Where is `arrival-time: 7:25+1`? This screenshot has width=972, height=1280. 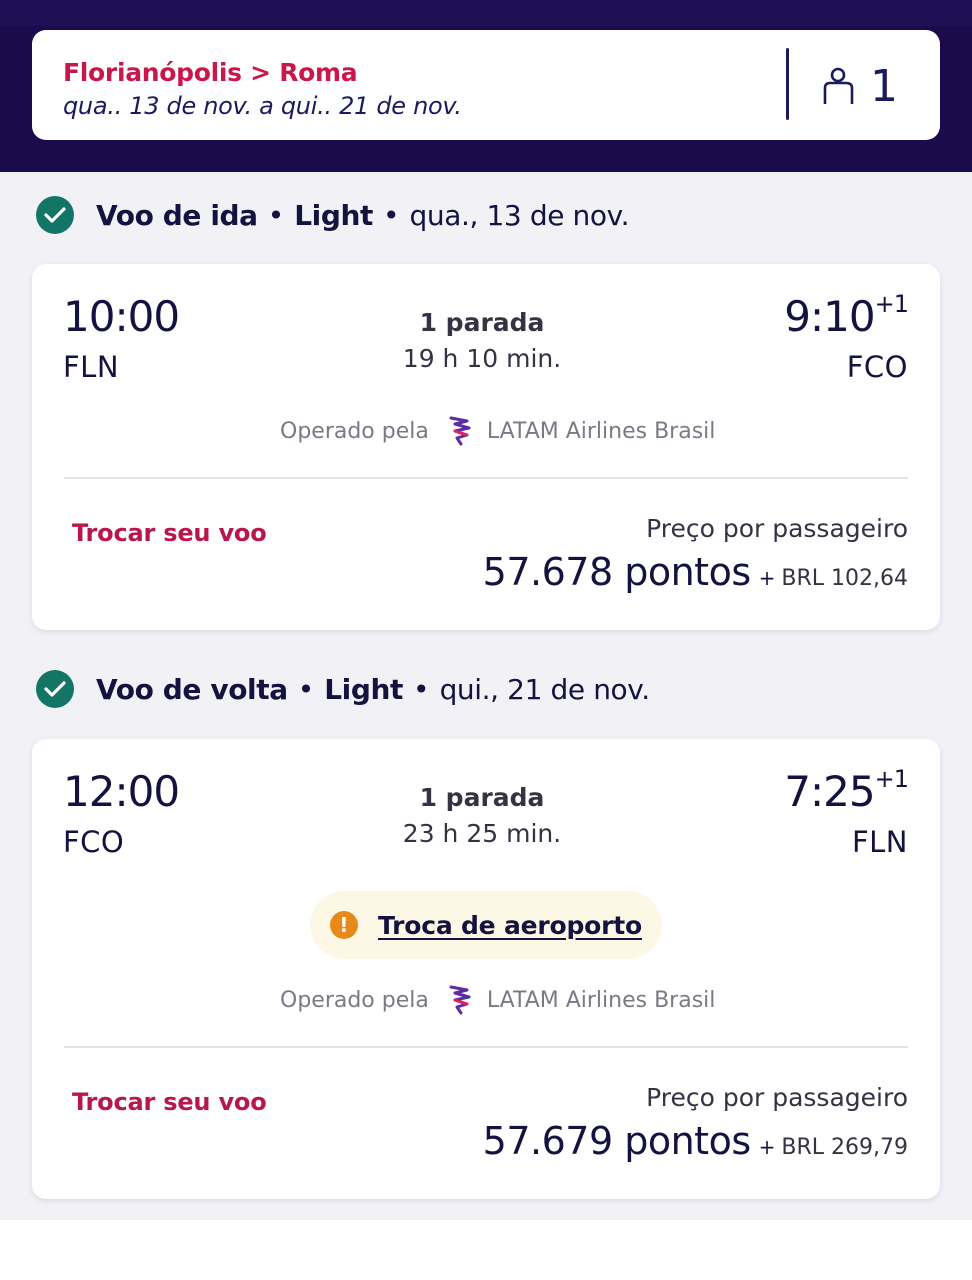
arrival-time: 7:25+1 is located at coordinates (846, 790).